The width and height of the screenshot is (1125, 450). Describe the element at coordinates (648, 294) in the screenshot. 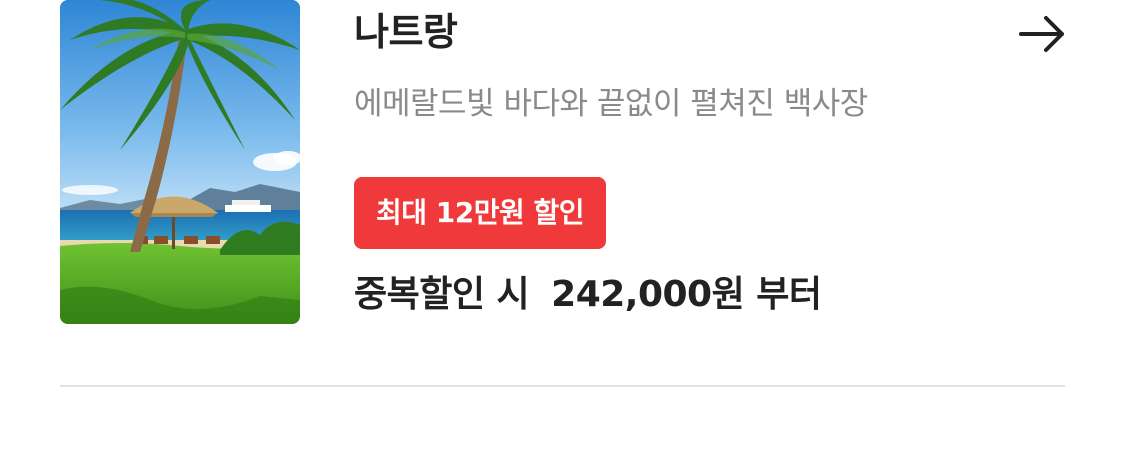

I see `price-amount: 242,000원` at that location.